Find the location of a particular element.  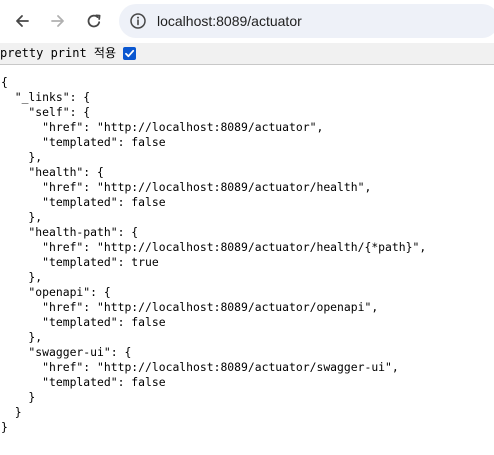

json-line: "health": { is located at coordinates (52, 172).